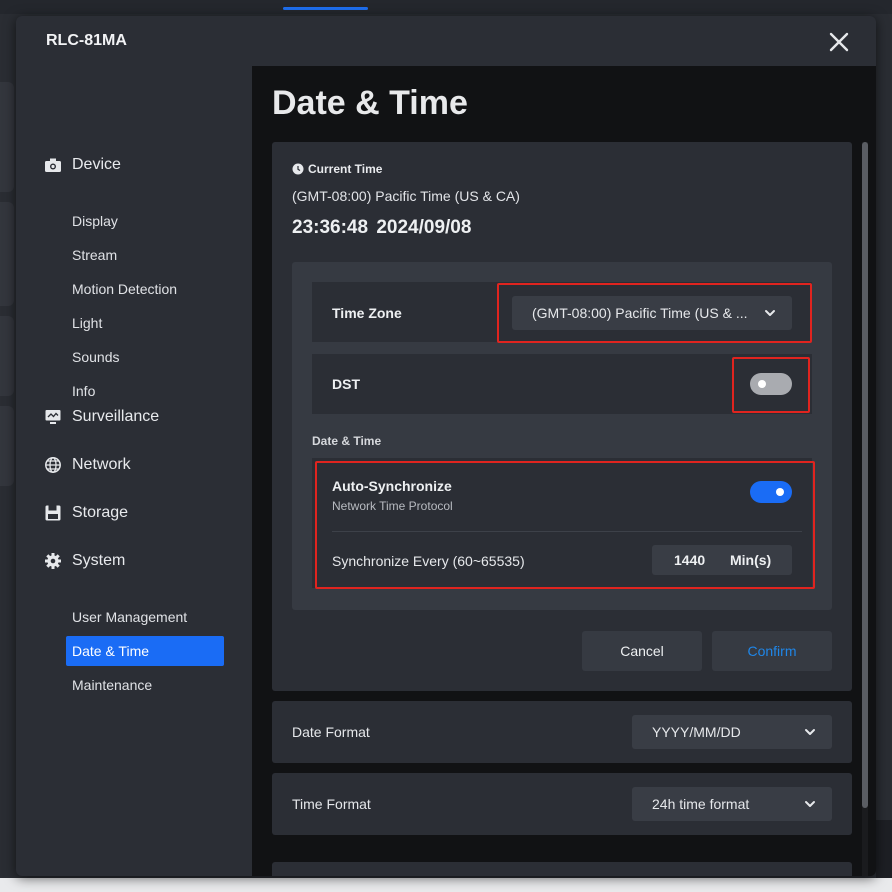  What do you see at coordinates (654, 313) in the screenshot?
I see `highlight-box-time-zone` at bounding box center [654, 313].